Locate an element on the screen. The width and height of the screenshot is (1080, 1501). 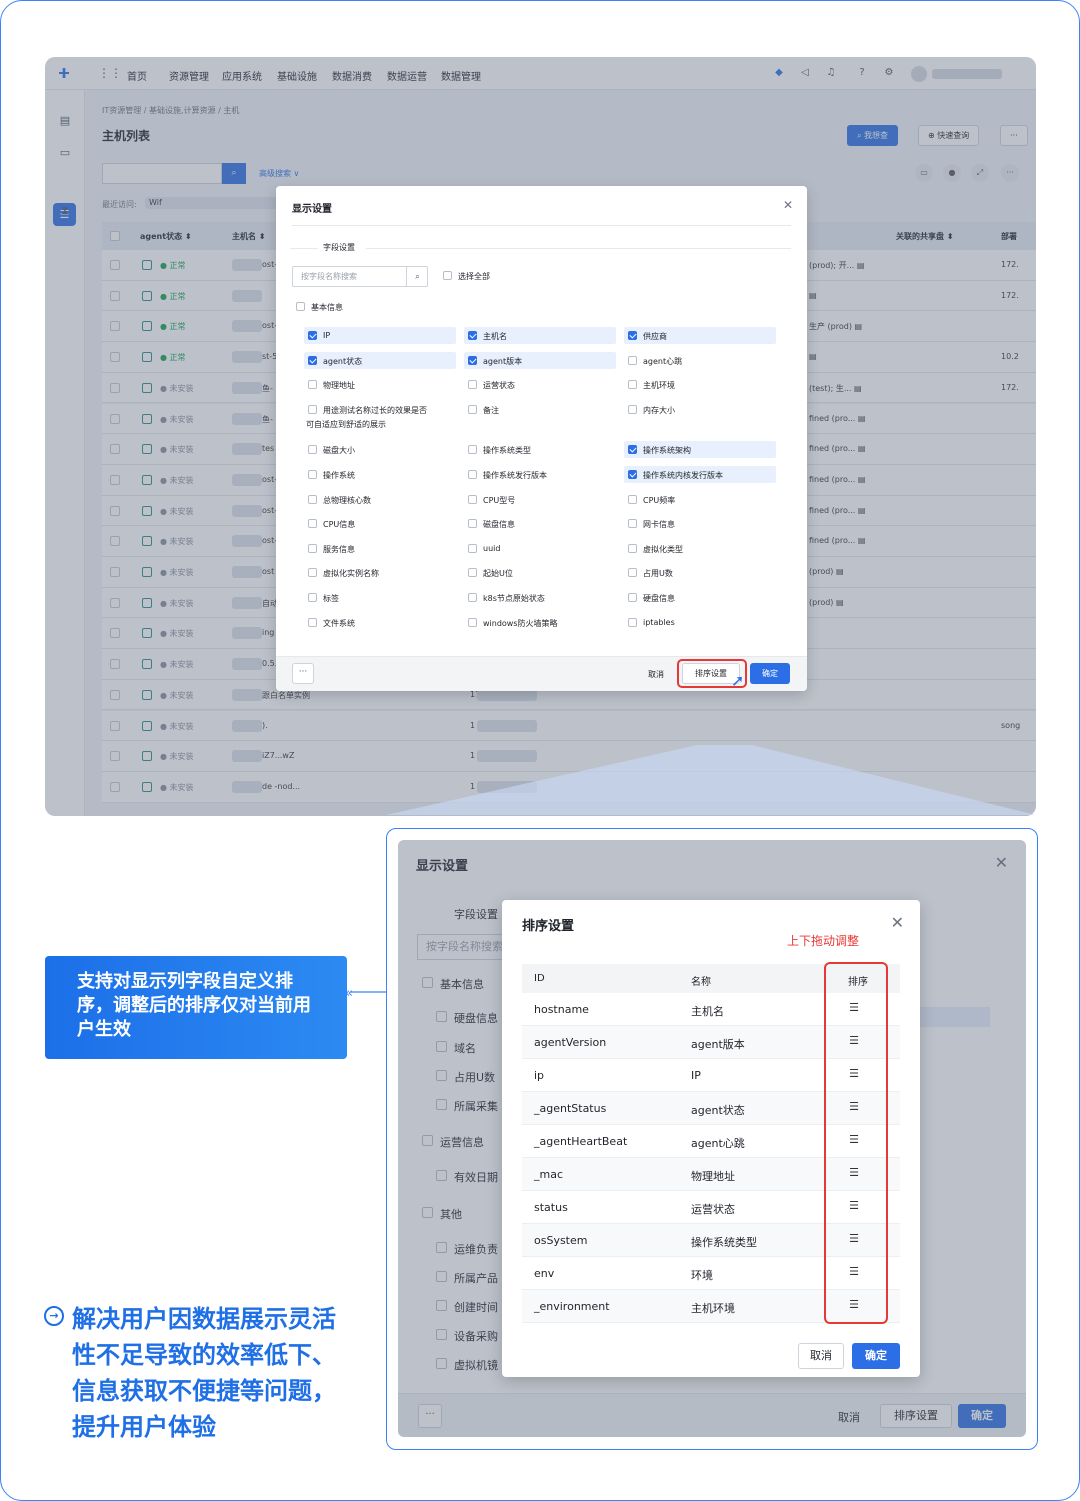
field-label: 用途测试名称过长的效果是否 is located at coordinates (375, 410).